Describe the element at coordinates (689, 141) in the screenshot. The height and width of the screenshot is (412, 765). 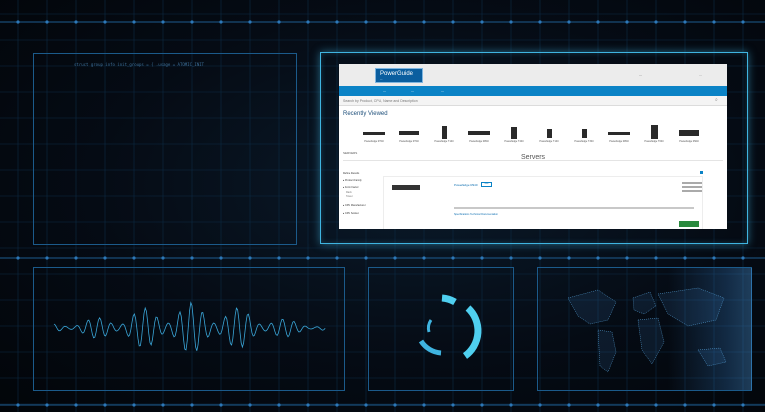
I see `product-label: PowerEdge R940` at that location.